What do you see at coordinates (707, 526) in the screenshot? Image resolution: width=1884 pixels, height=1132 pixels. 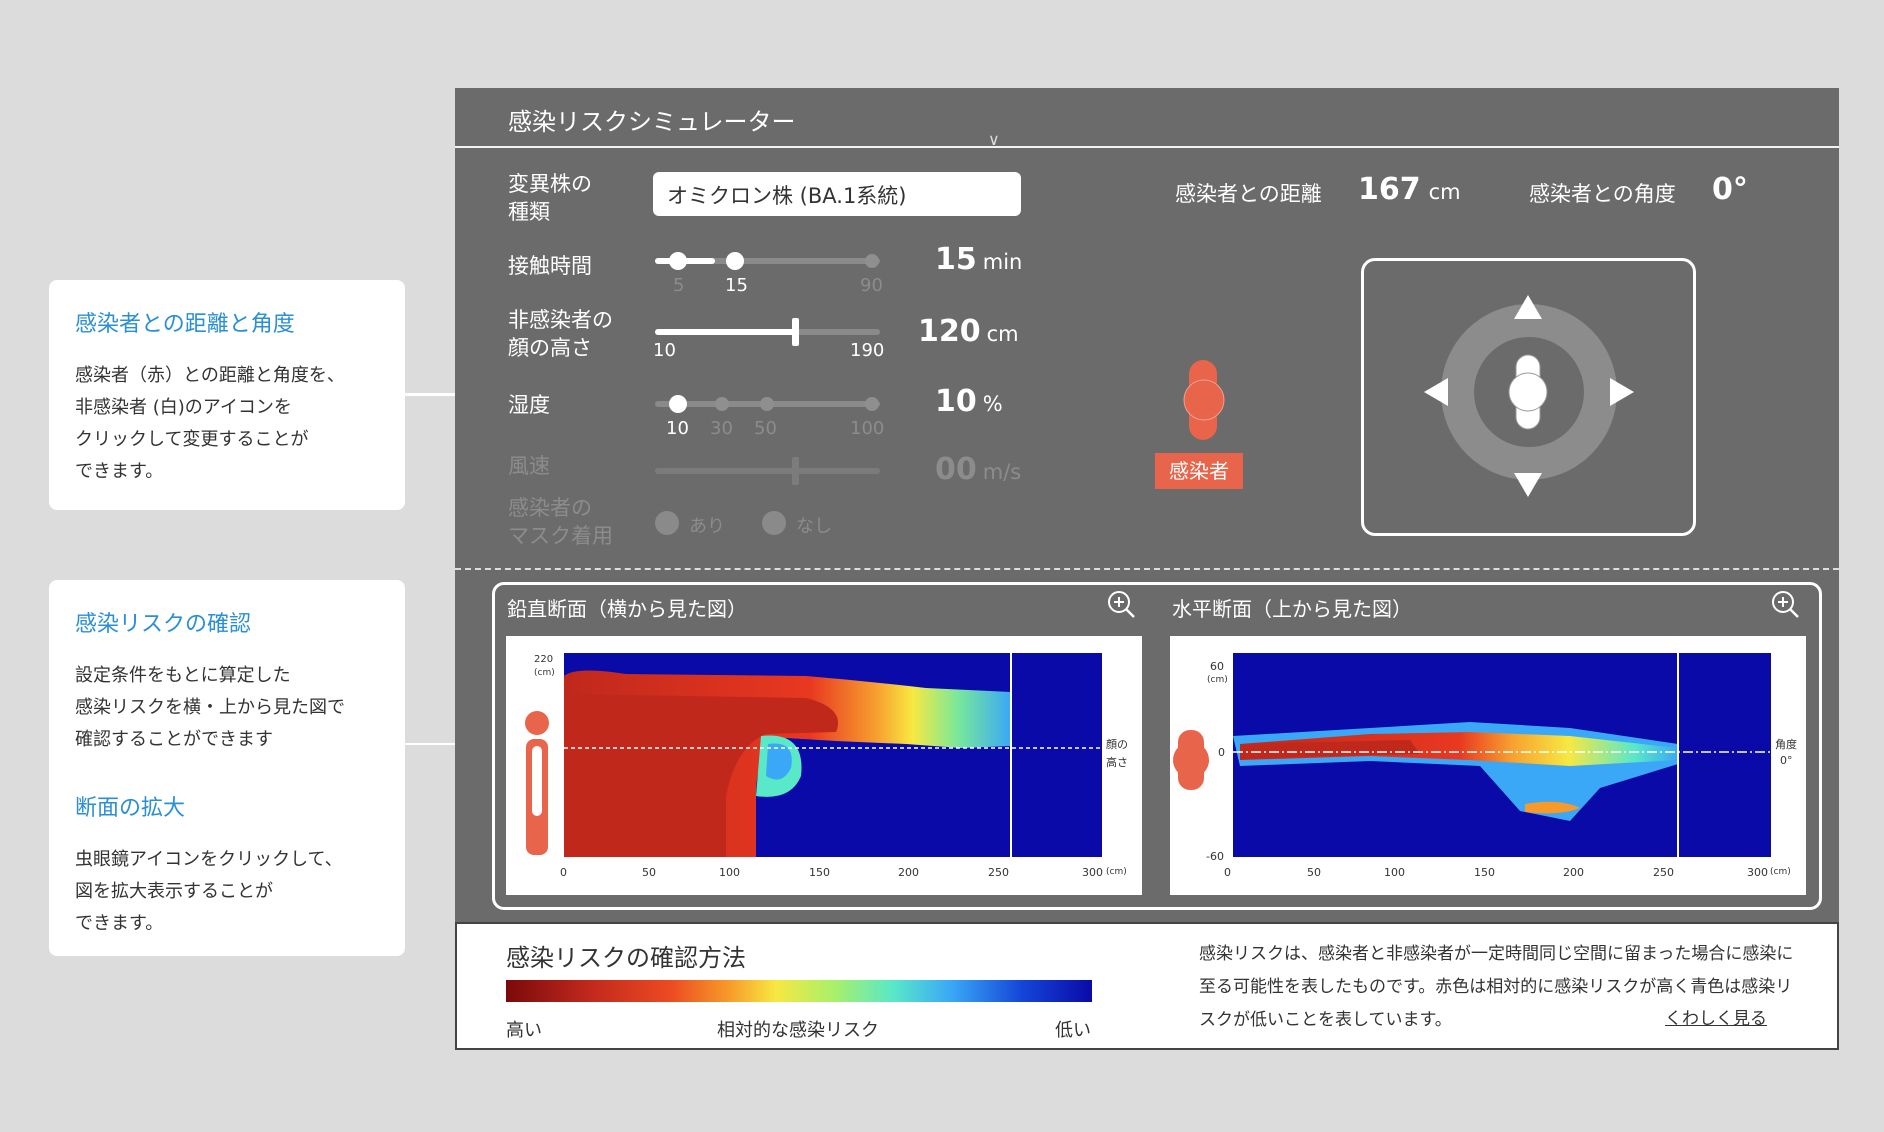 I see `mask-yes-label: あり` at bounding box center [707, 526].